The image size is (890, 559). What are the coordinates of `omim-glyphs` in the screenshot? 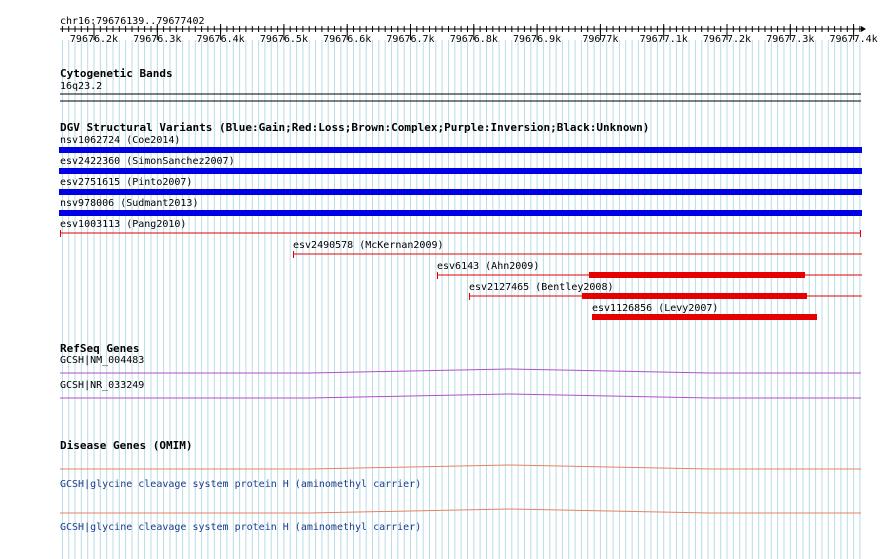 It's located at (460, 489).